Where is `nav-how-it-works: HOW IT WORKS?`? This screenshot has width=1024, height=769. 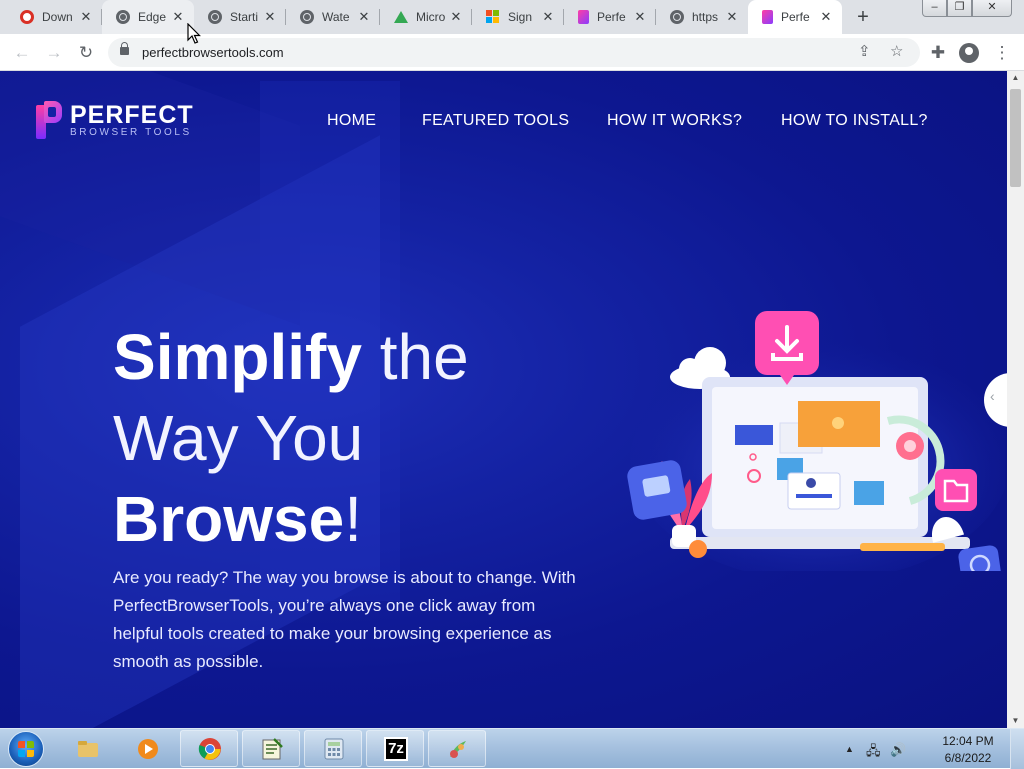
nav-how-it-works: HOW IT WORKS? is located at coordinates (674, 121).